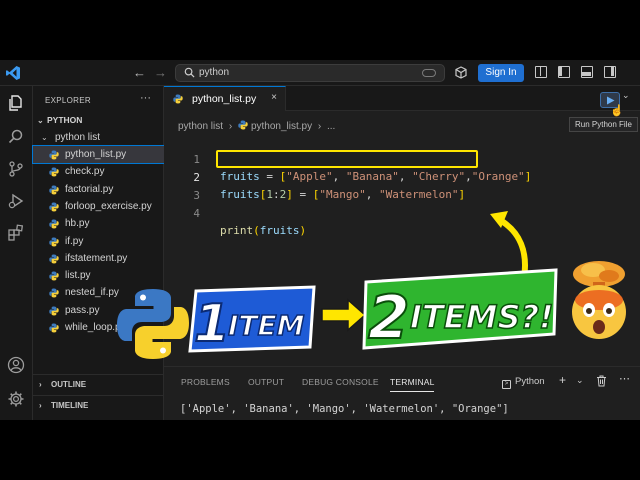 This screenshot has height=480, width=640. I want to click on banner-word-item: ITEM, so click(266, 325).